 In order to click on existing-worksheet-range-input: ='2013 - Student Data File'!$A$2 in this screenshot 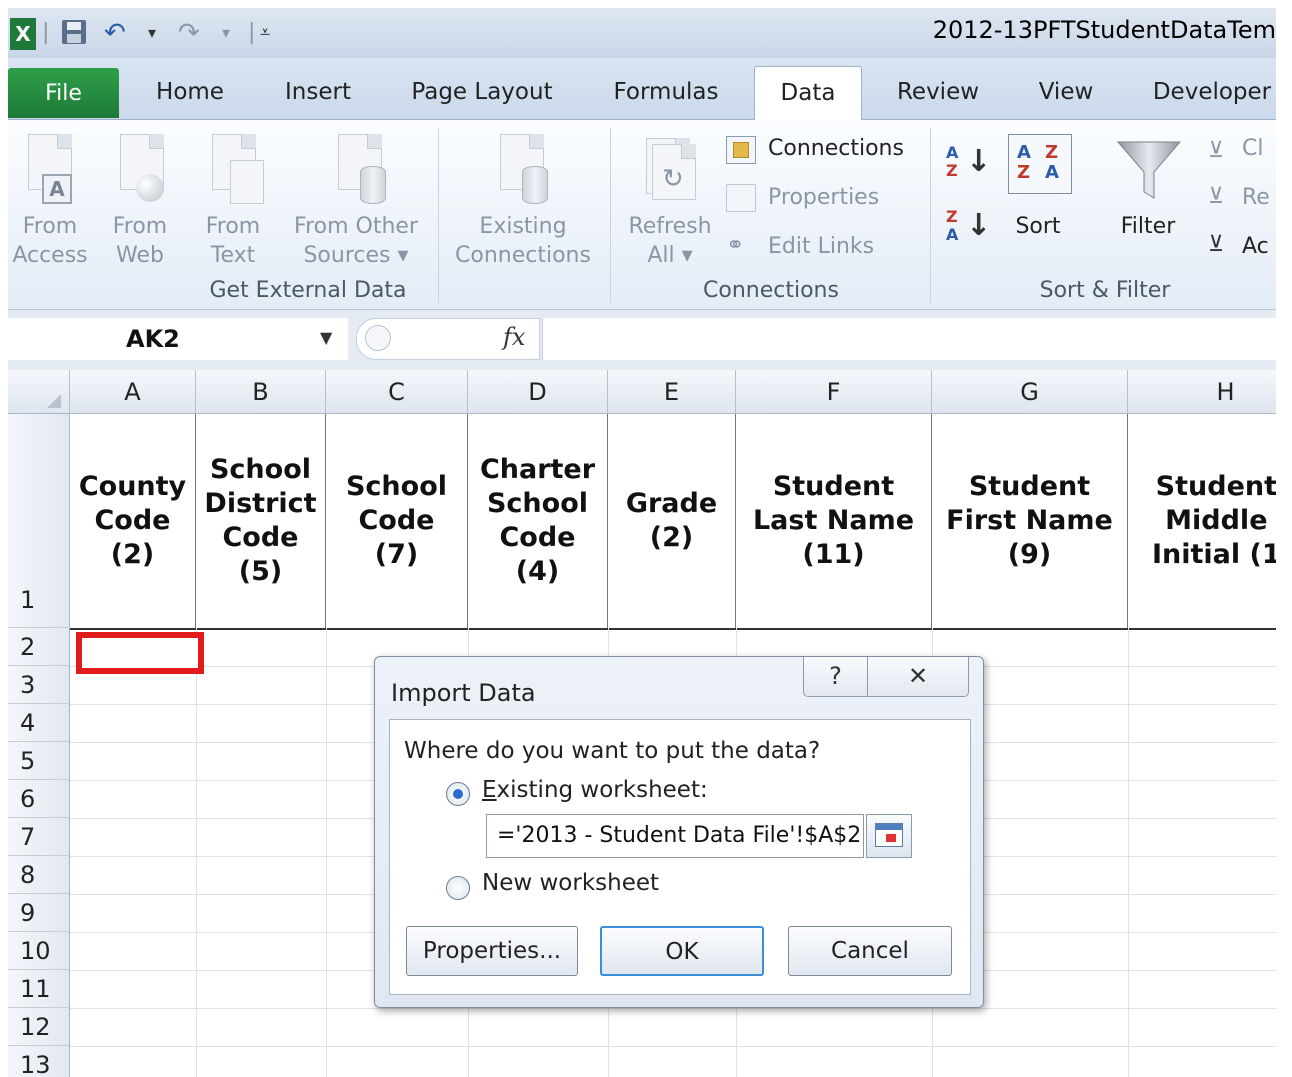, I will do `click(675, 836)`.